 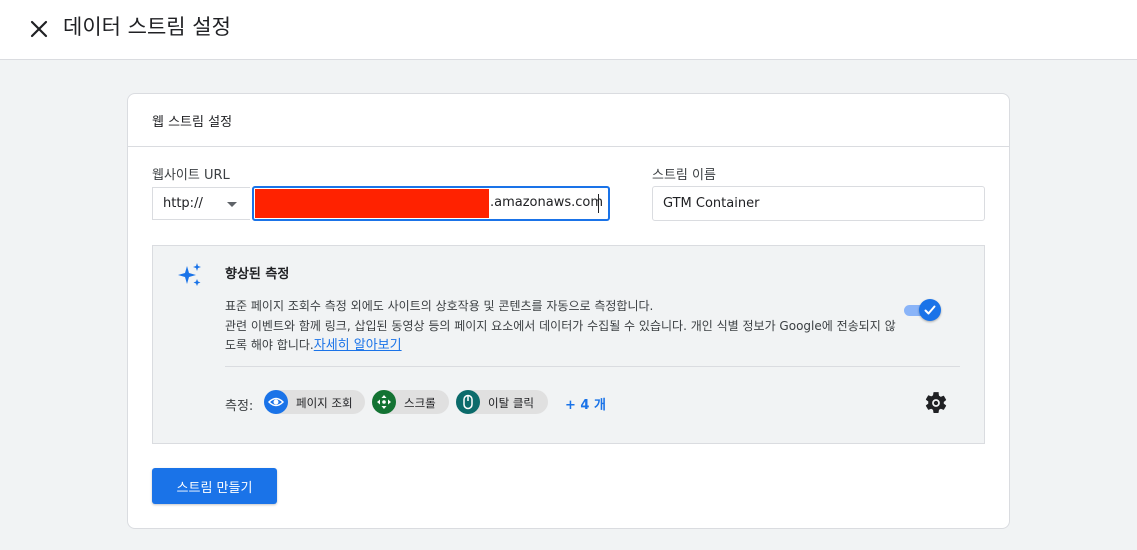 I want to click on chip-label: 페이지 조회, so click(x=324, y=403).